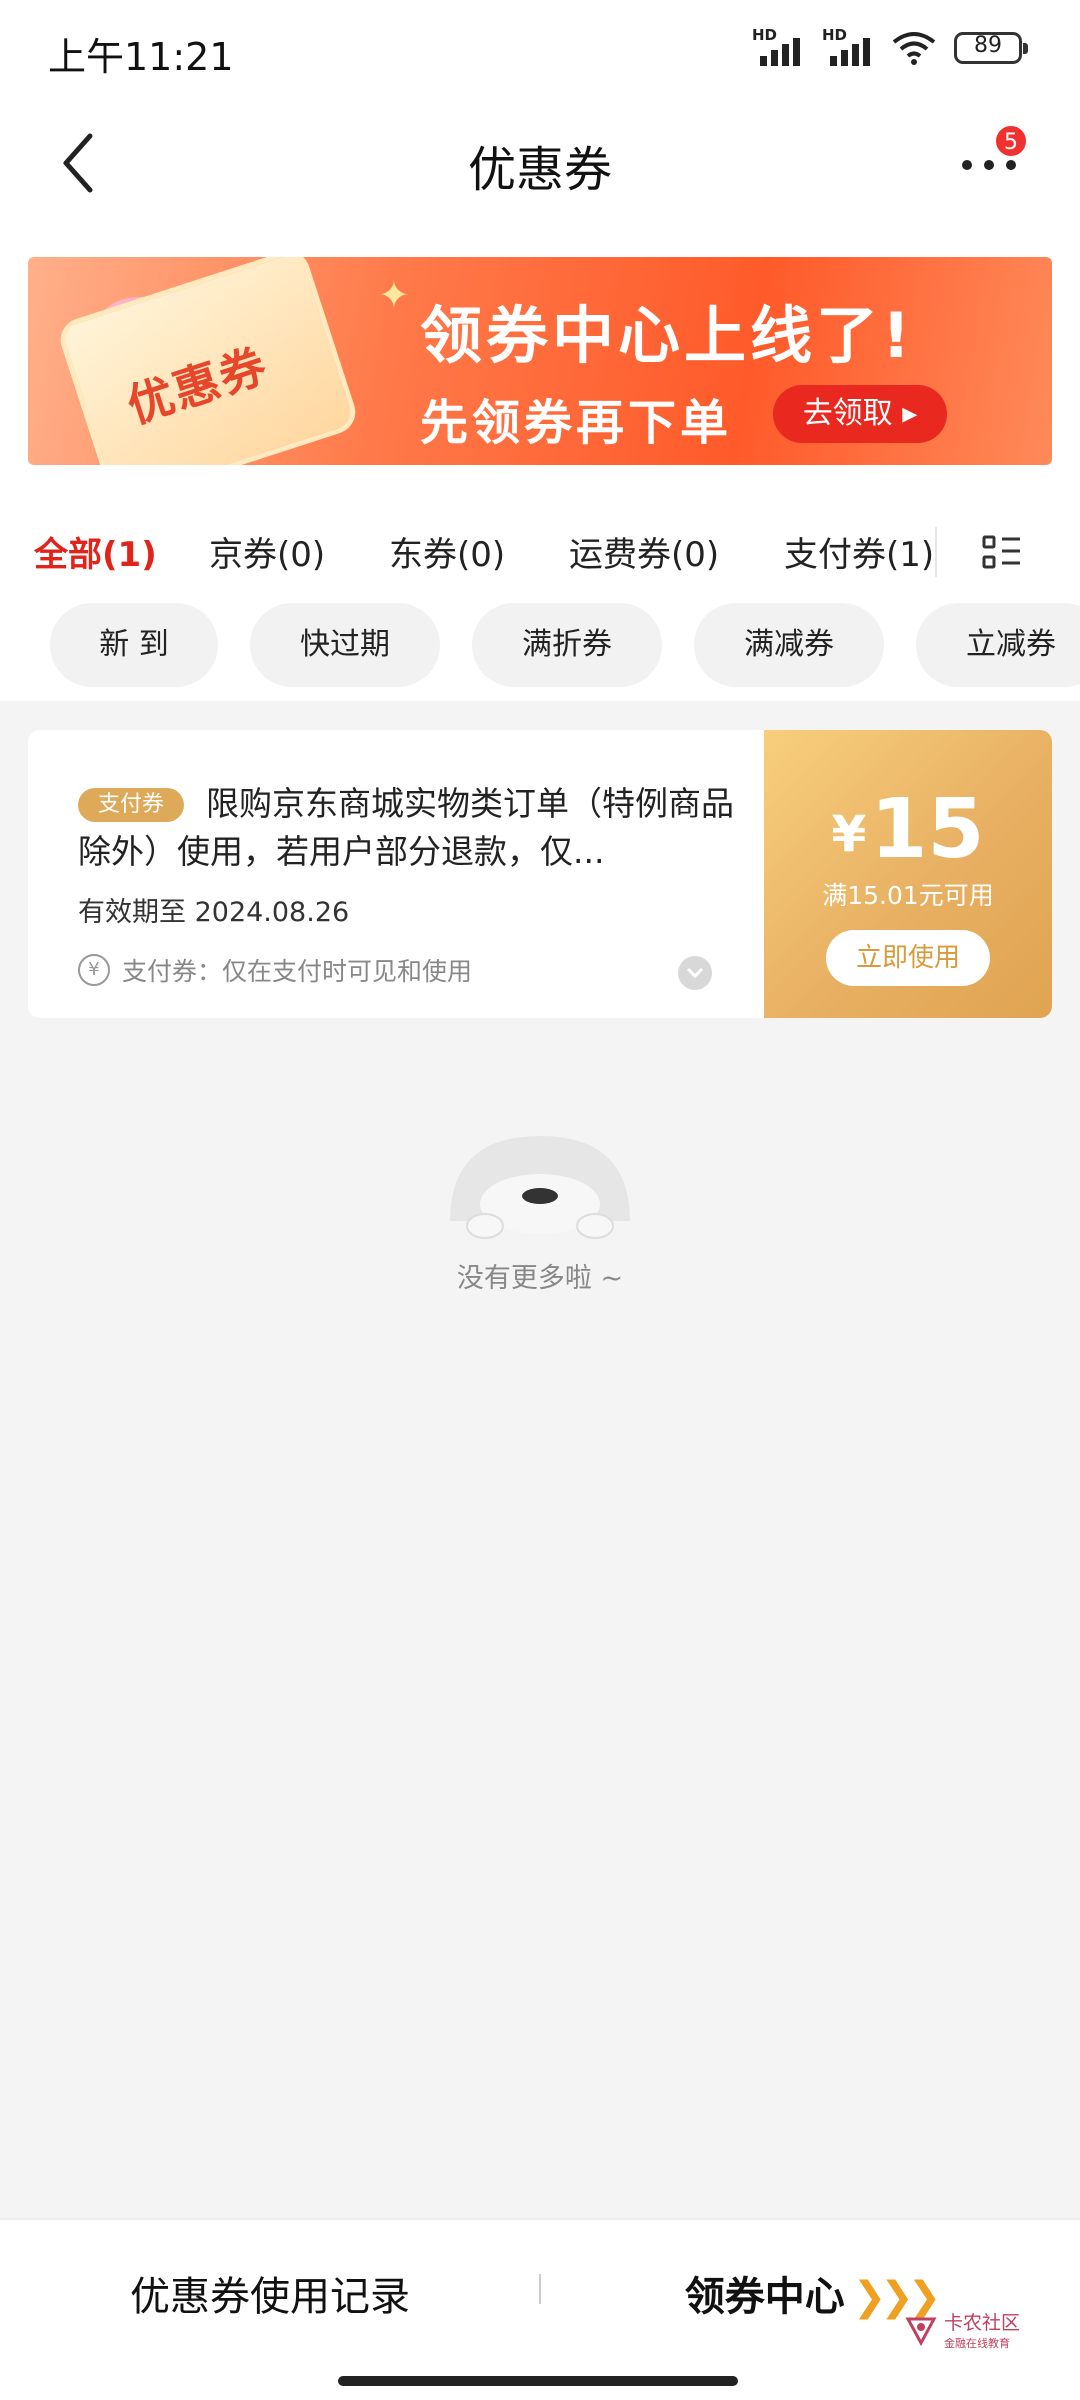 The width and height of the screenshot is (1080, 2400). What do you see at coordinates (540, 50) in the screenshot?
I see `status-bar: 上午11:21 HD HD 89` at bounding box center [540, 50].